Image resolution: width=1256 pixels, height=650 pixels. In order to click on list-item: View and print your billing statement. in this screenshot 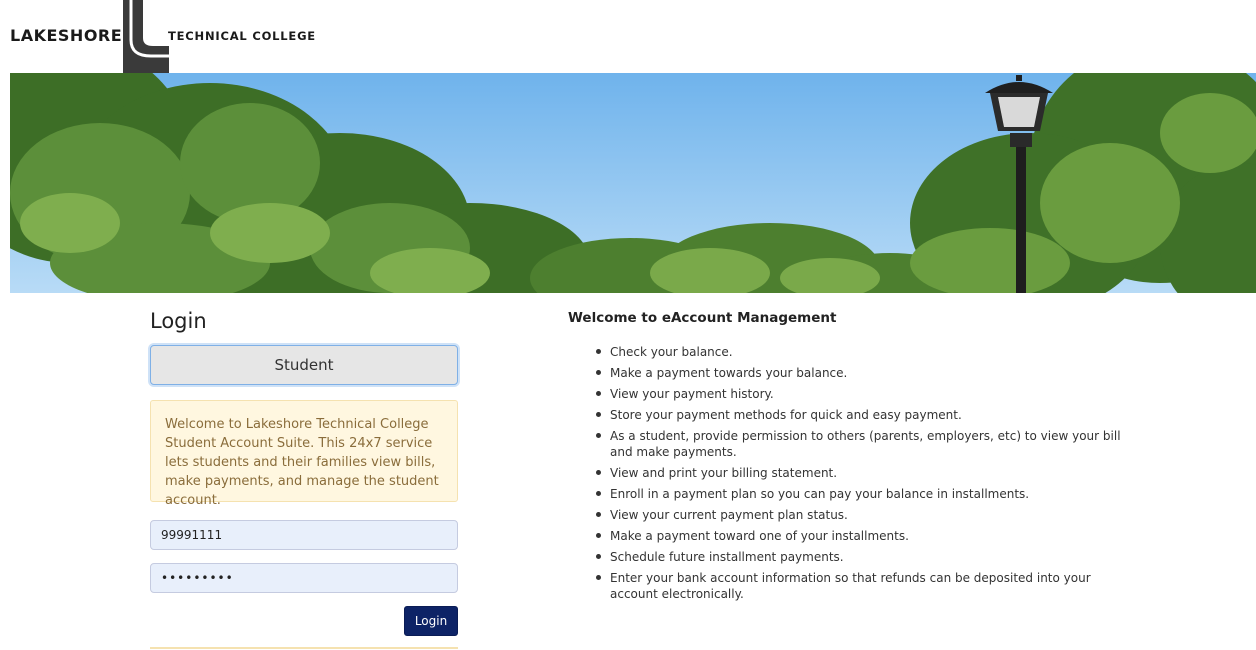, I will do `click(848, 473)`.